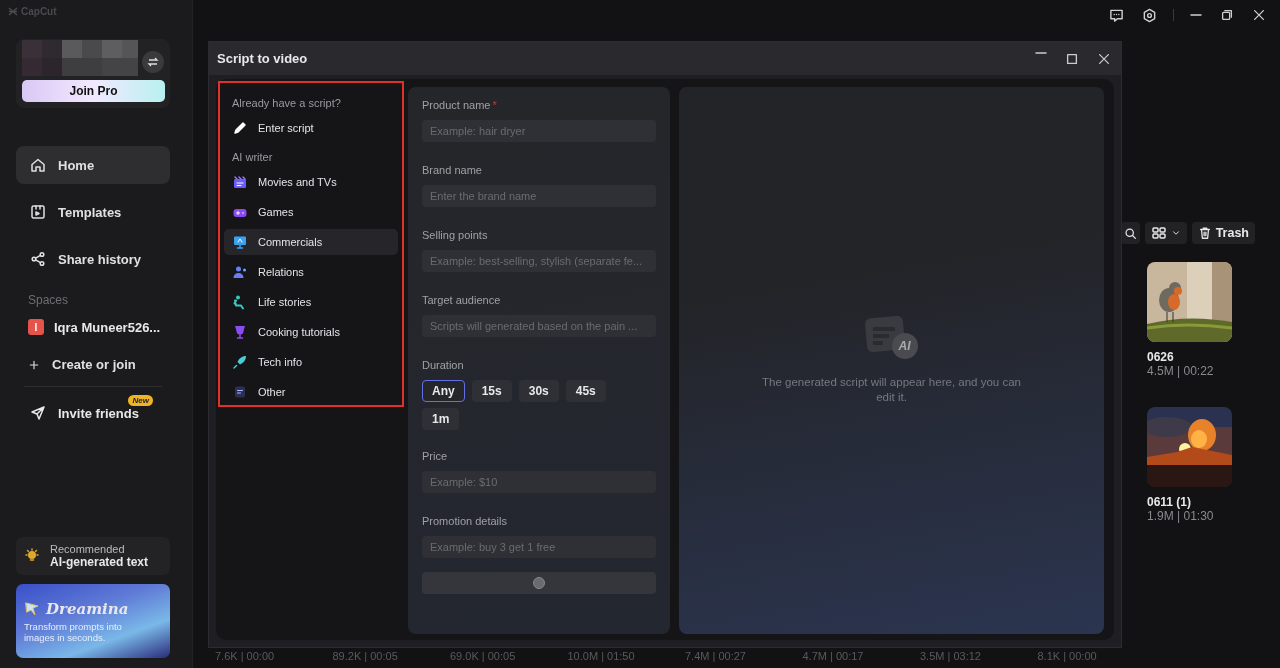 This screenshot has height=668, width=1280. What do you see at coordinates (904, 346) in the screenshot?
I see `ai-badge: AI` at bounding box center [904, 346].